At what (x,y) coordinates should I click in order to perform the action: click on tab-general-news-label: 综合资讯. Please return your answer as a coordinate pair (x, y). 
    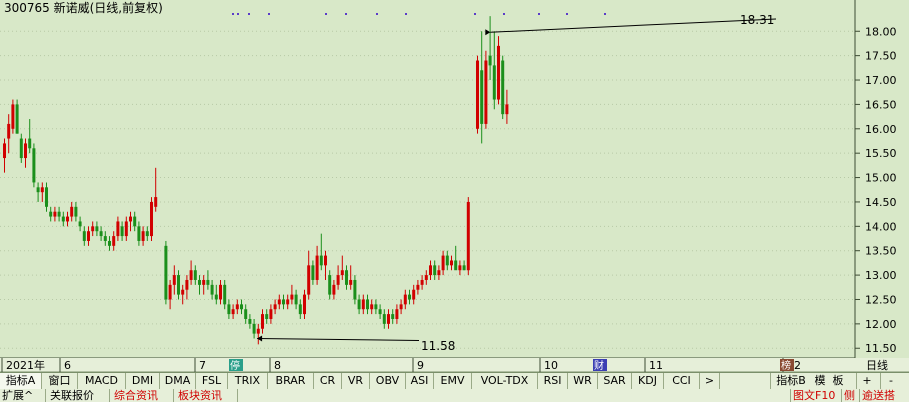
    Looking at the image, I should click on (136, 395).